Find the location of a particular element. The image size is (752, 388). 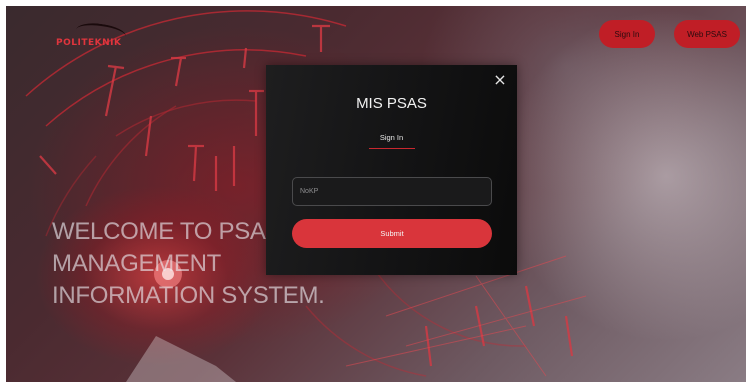

politeknik-logo: POLITEKNIK is located at coordinates (92, 38).